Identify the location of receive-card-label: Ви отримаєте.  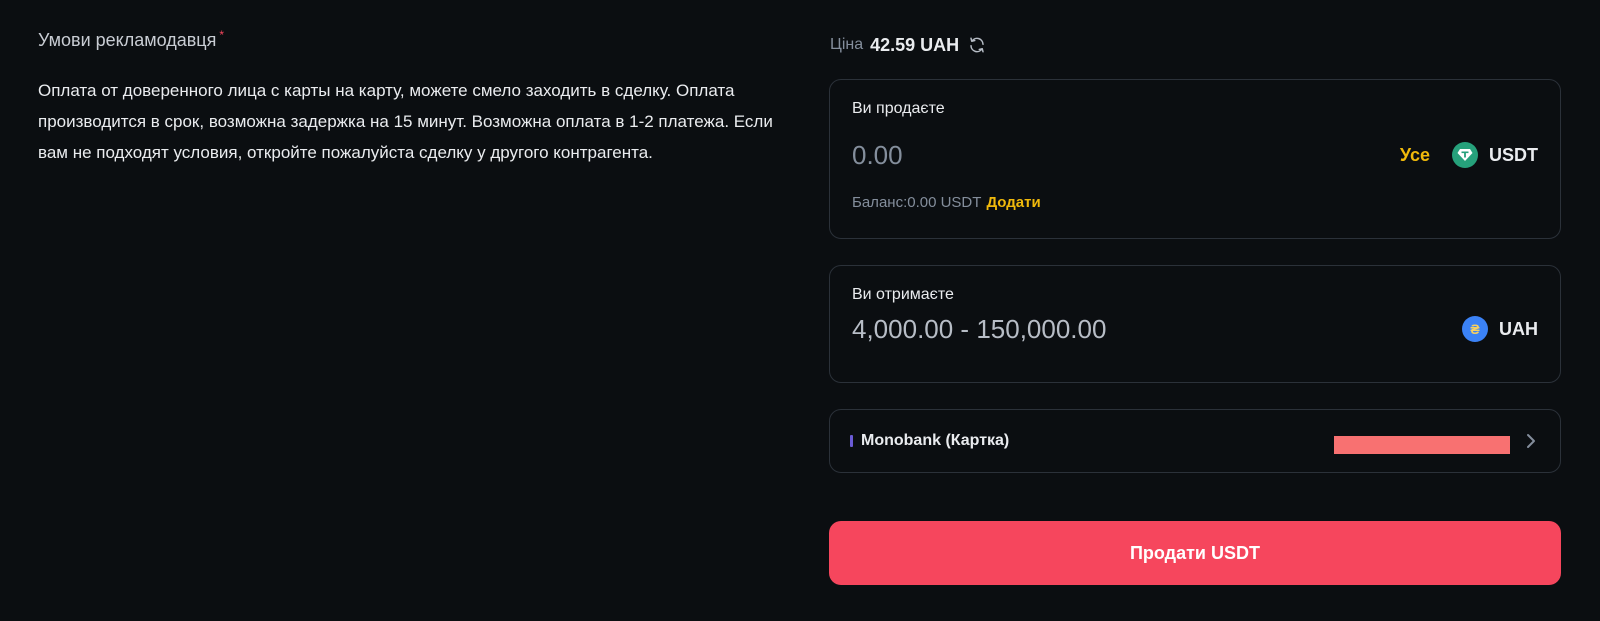
(903, 294).